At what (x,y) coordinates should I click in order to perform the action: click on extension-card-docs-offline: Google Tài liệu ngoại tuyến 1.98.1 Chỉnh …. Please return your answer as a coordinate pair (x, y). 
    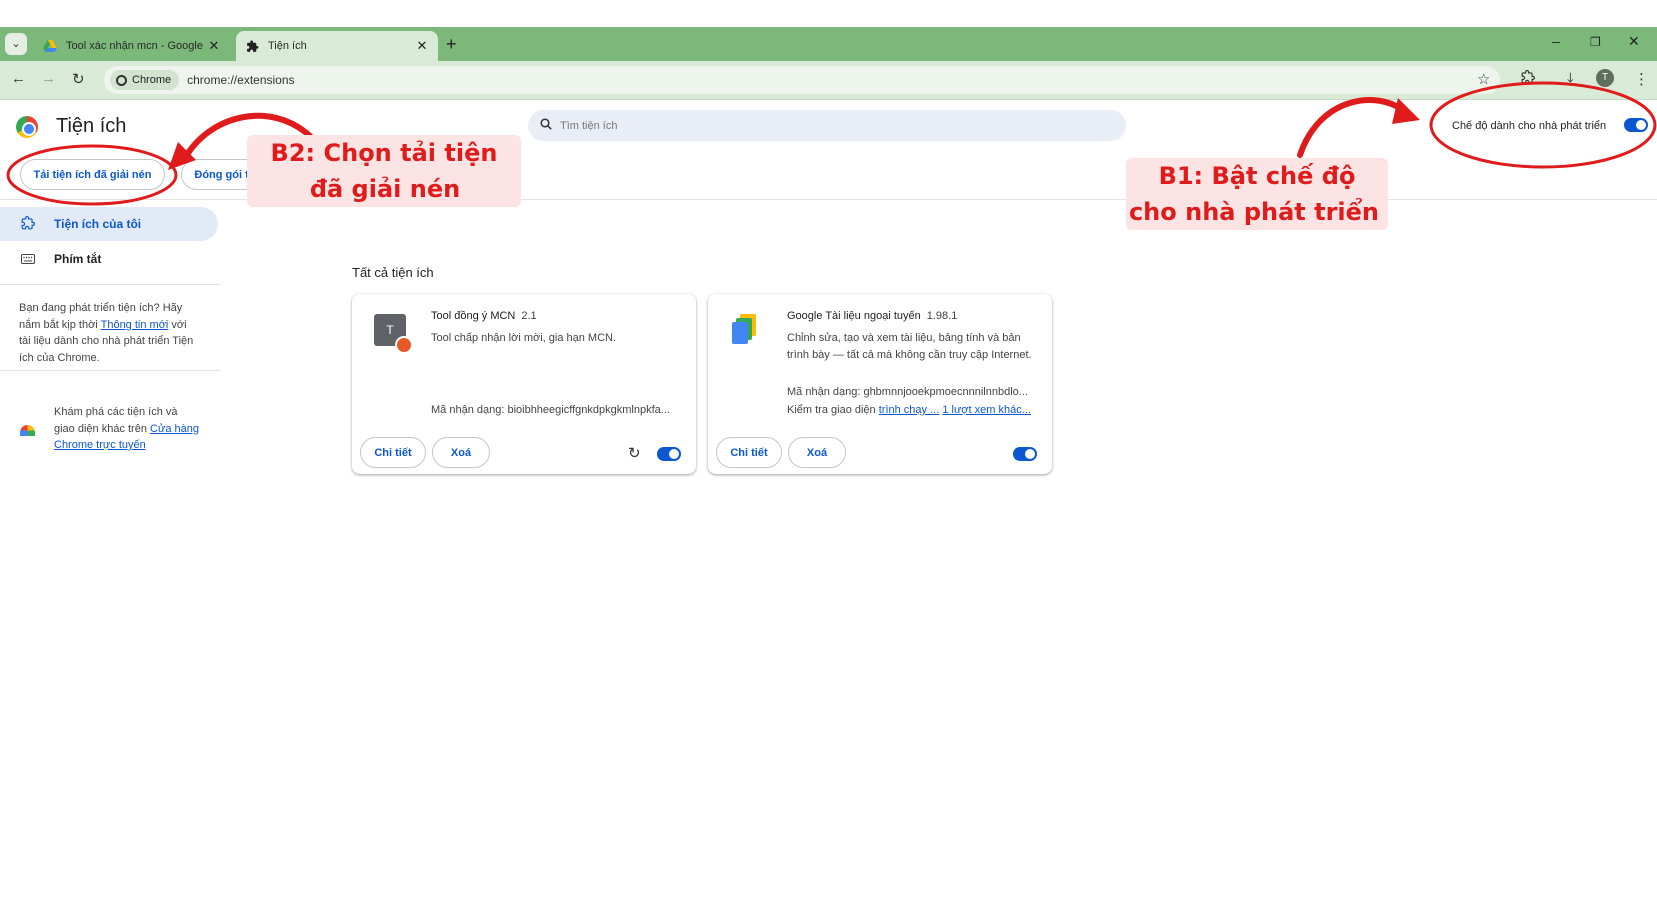
    Looking at the image, I should click on (880, 384).